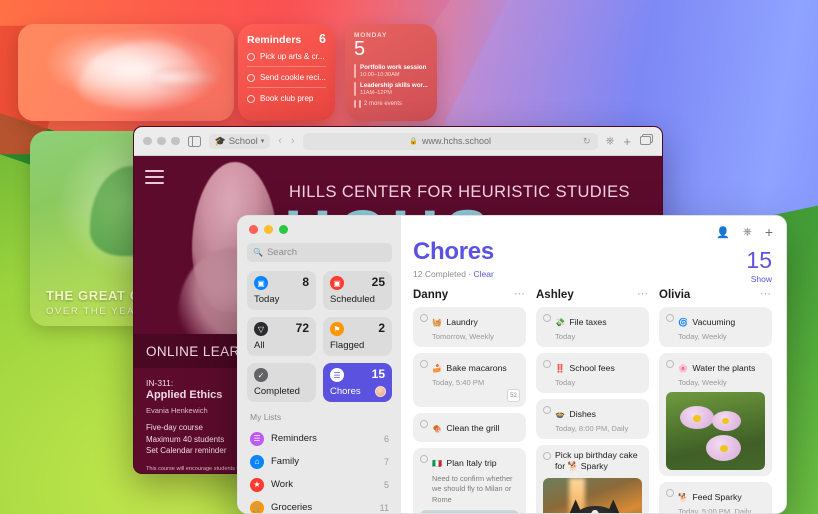  What do you see at coordinates (194, 141) in the screenshot?
I see `sidebar-icon` at bounding box center [194, 141].